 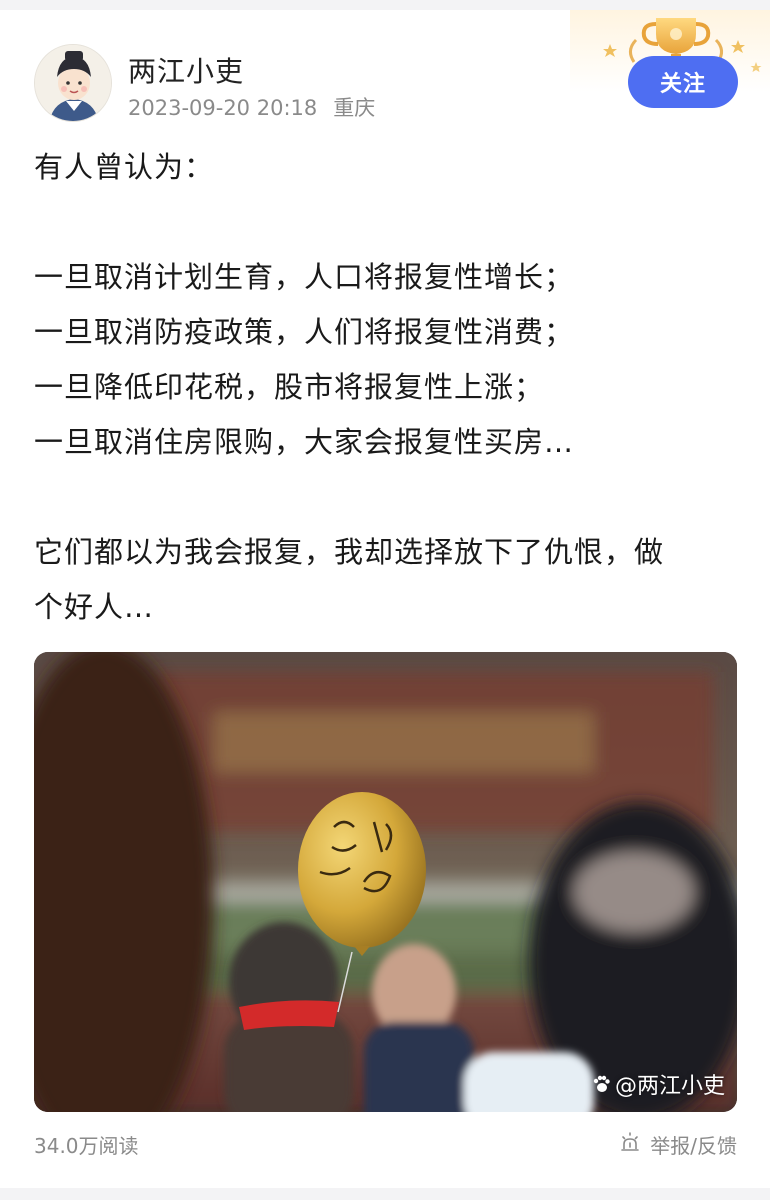 I want to click on bottom-divider, so click(x=385, y=1194).